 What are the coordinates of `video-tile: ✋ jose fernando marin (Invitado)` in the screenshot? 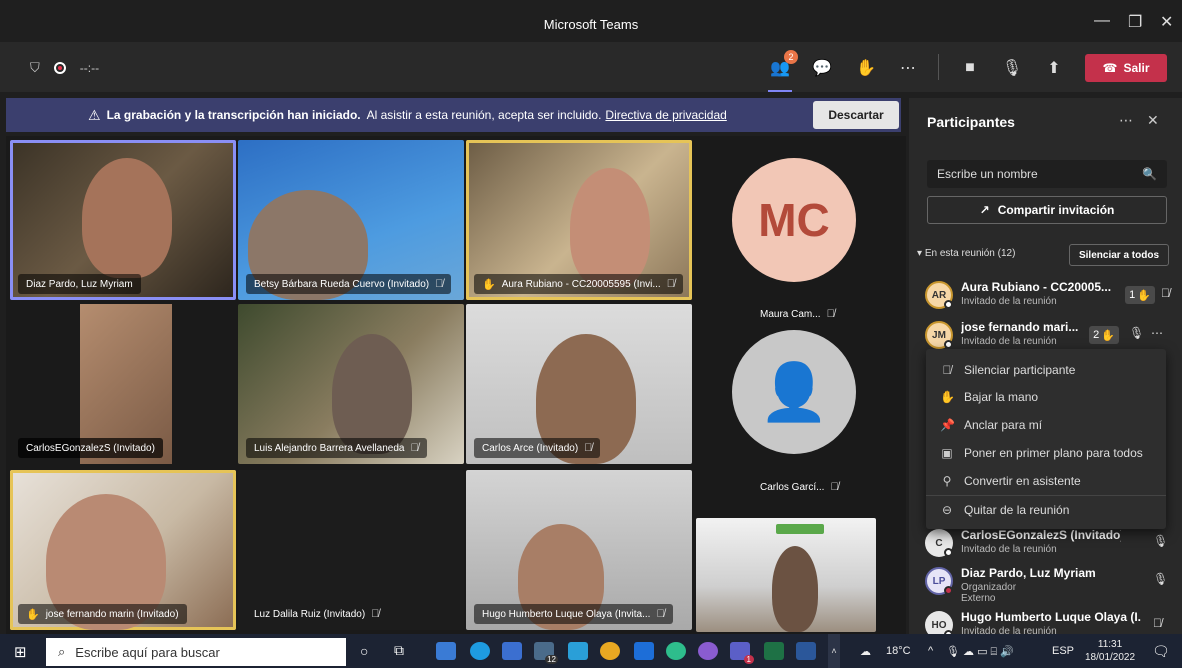 It's located at (123, 550).